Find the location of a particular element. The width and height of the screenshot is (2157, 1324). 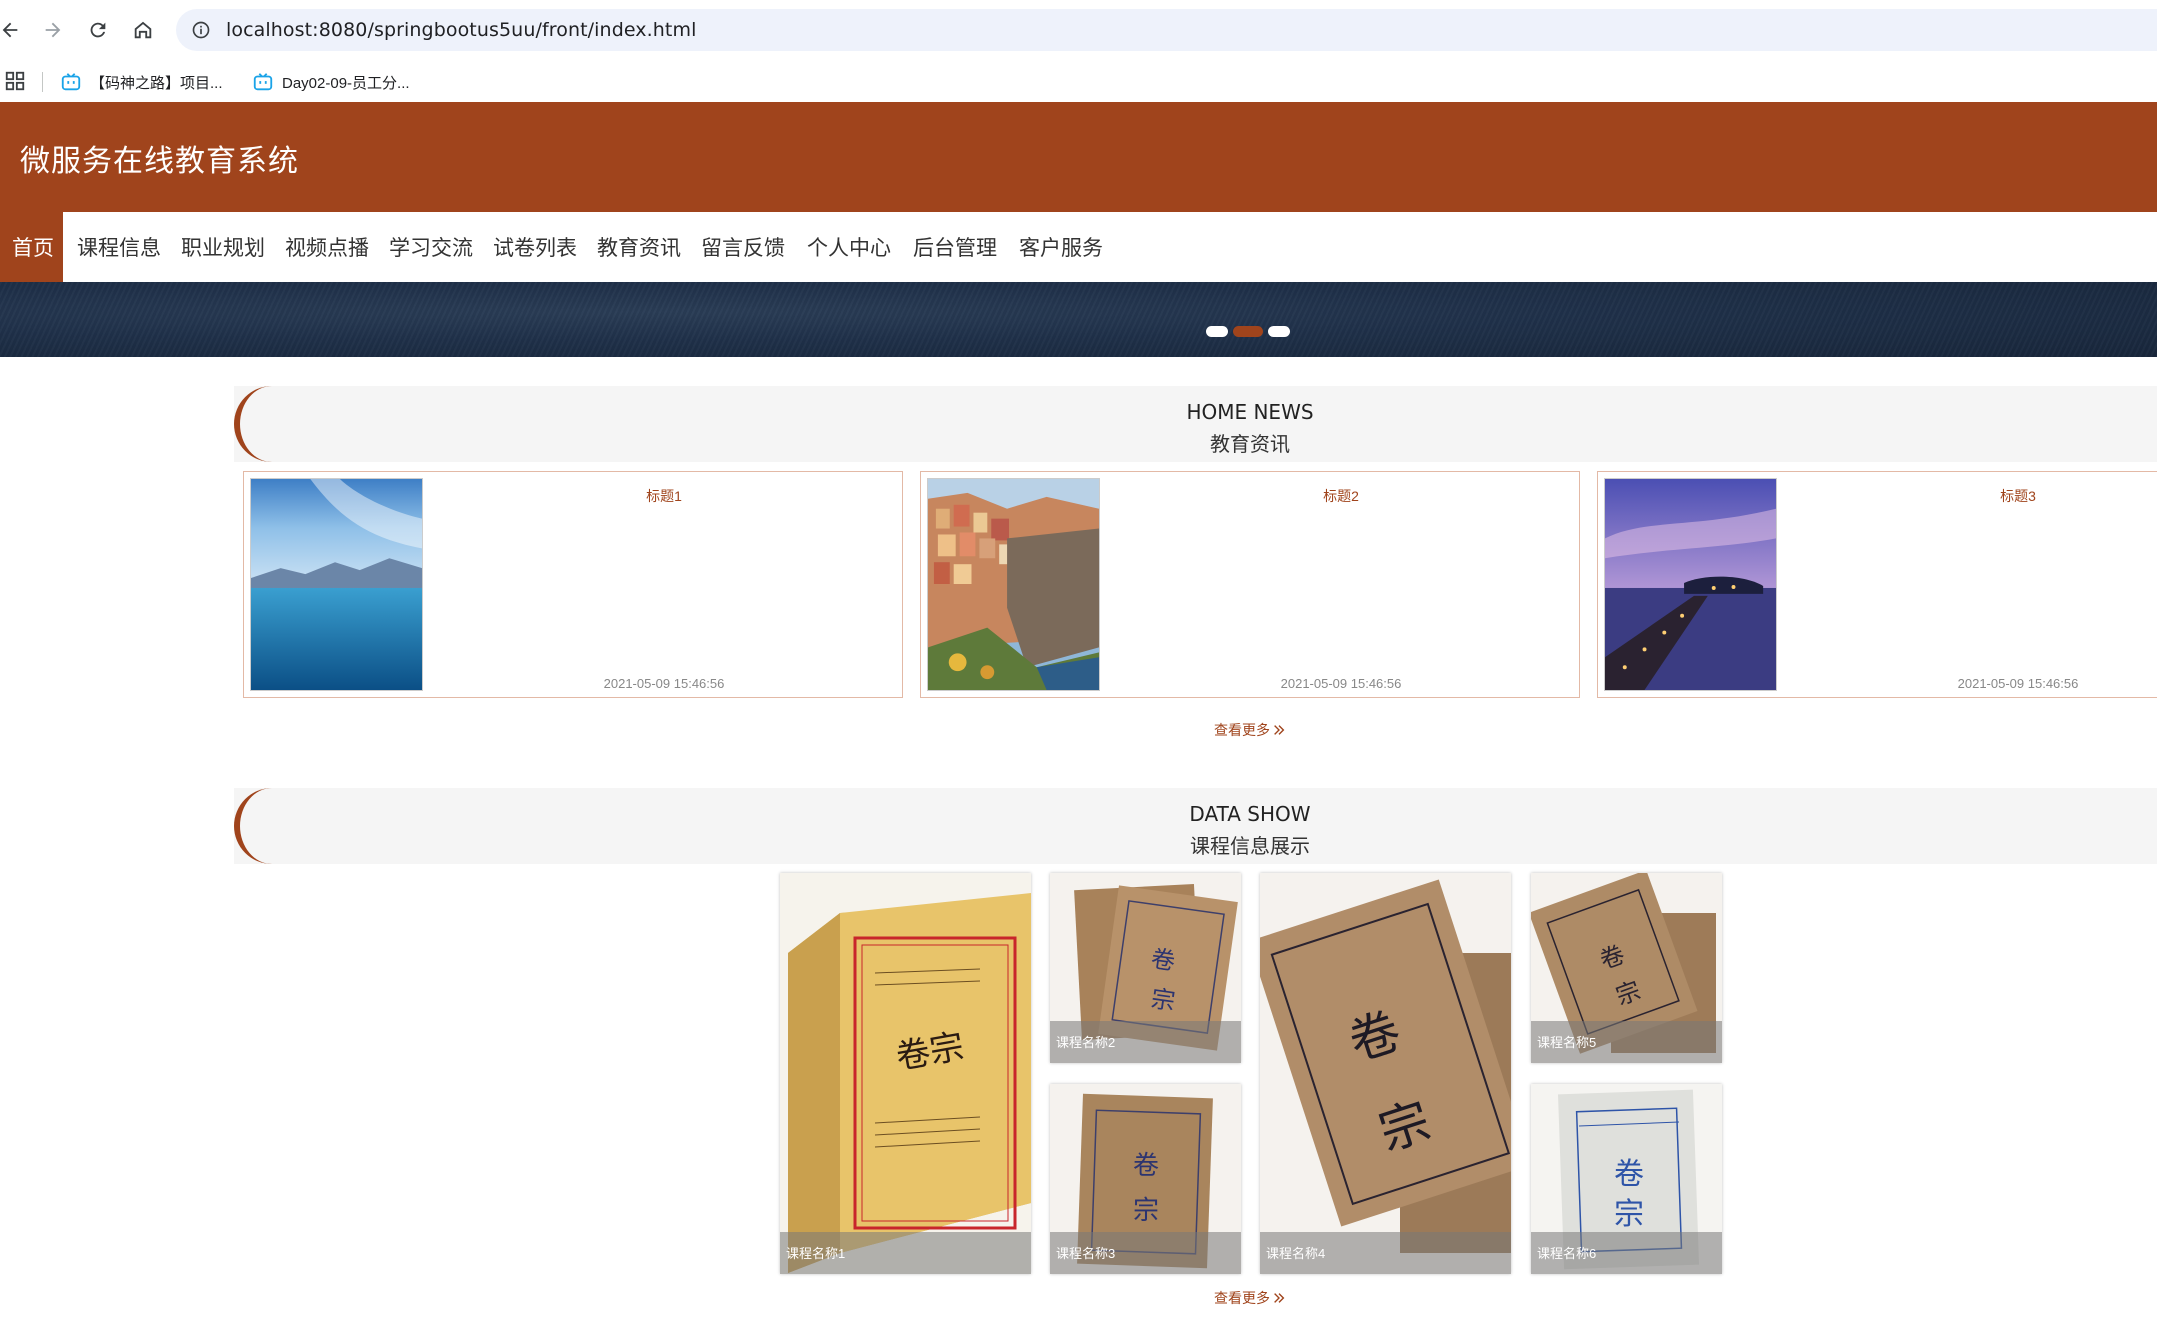

site-header: 微服务在线教育系统 is located at coordinates (1078, 157).